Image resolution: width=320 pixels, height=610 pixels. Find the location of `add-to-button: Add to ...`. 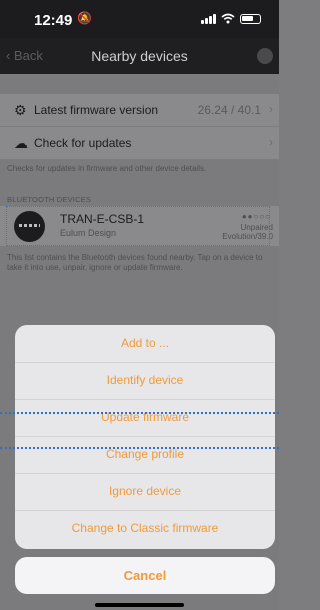

add-to-button: Add to ... is located at coordinates (145, 344).